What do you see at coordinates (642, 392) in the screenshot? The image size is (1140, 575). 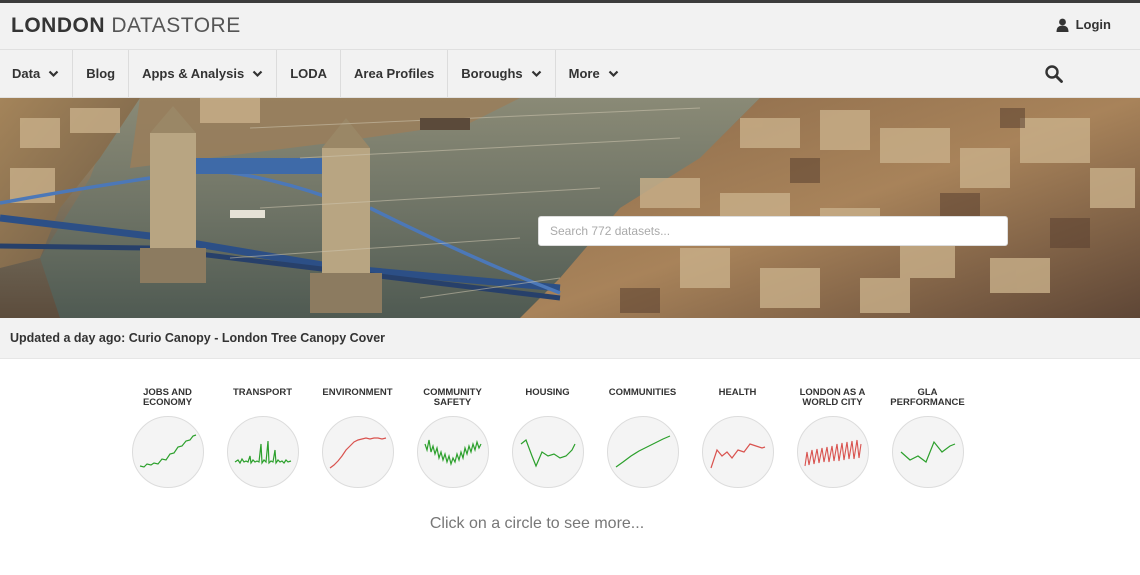 I see `topic-label-line: COMMUNITIES` at bounding box center [642, 392].